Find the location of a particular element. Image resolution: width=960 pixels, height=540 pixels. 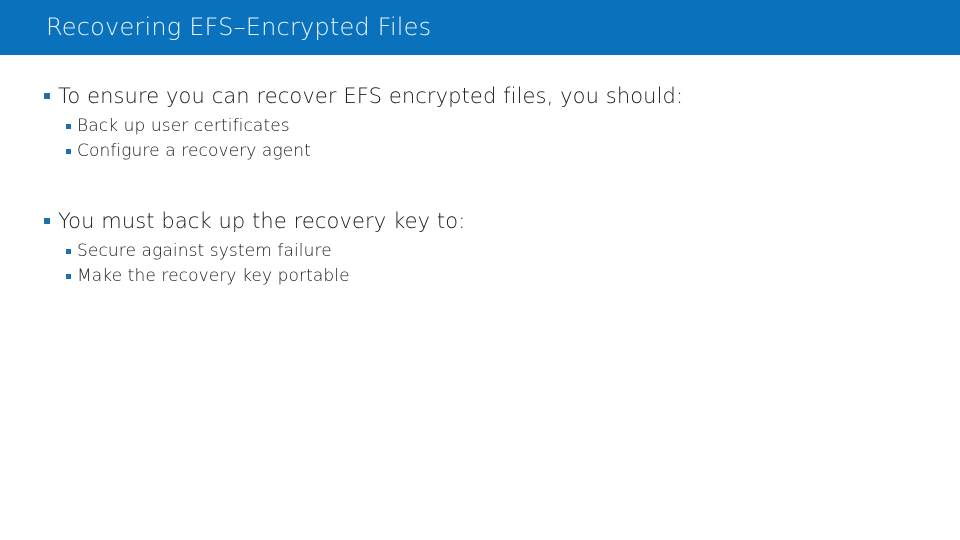

bullet-level2: Make the recovery key portable is located at coordinates (485, 276).